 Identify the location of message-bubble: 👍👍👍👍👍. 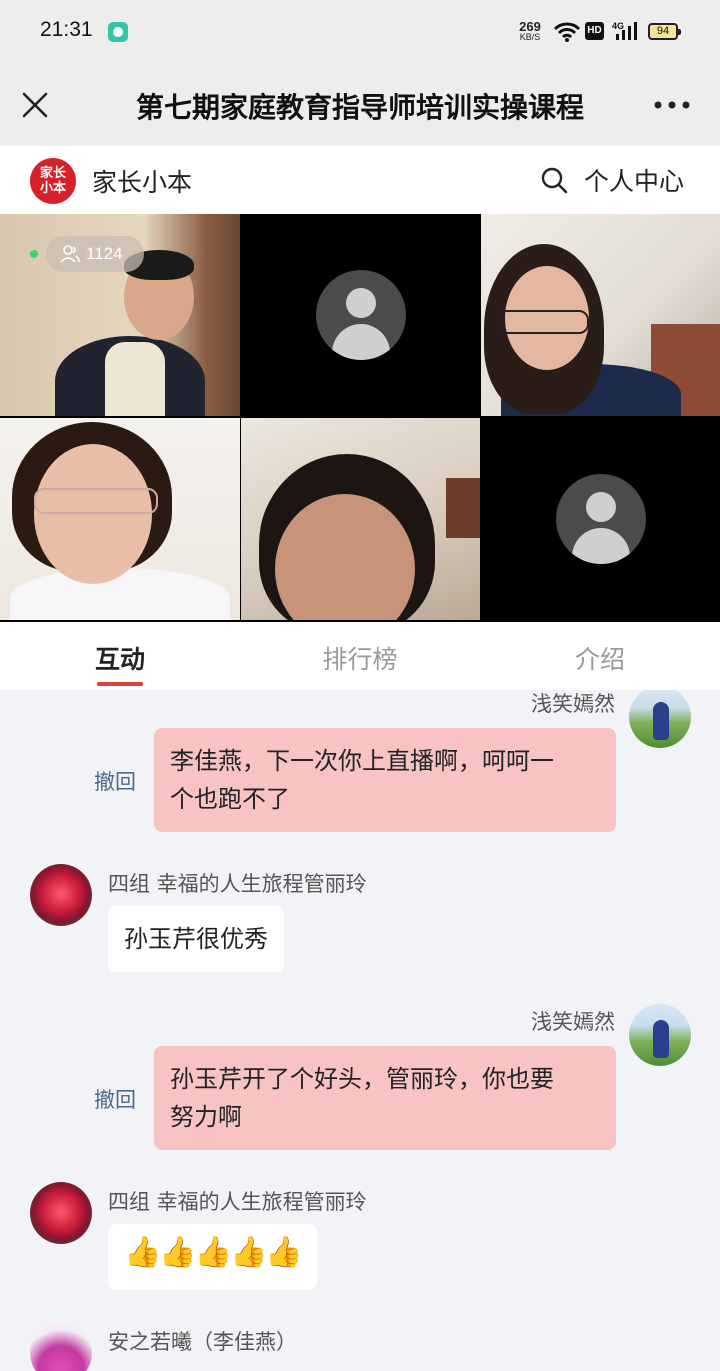
(212, 1257).